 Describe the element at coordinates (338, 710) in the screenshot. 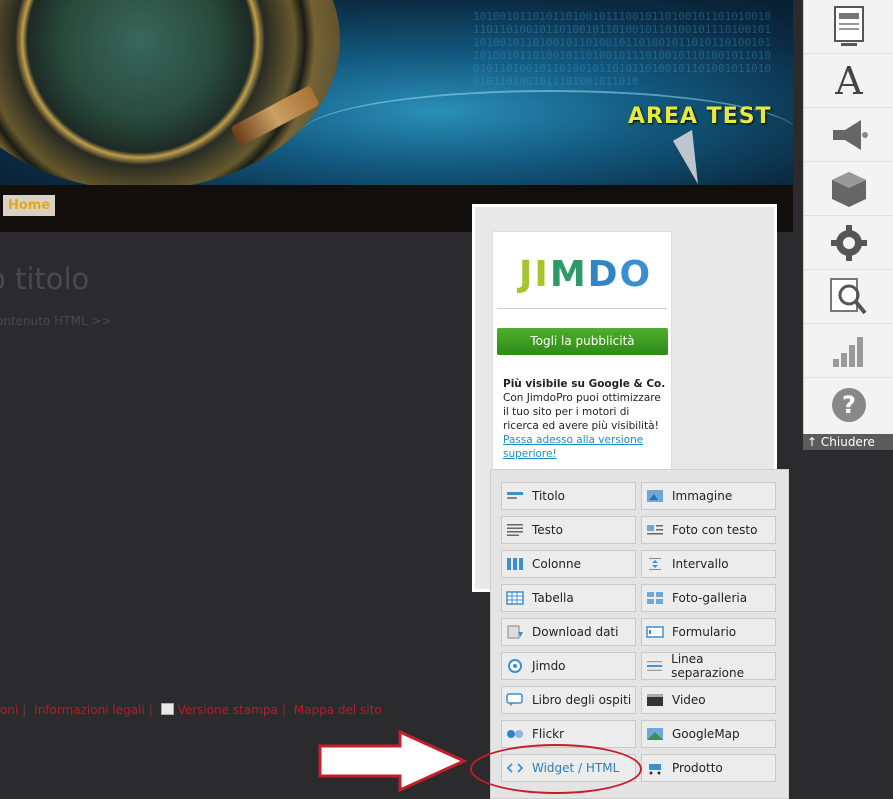

I see `footer-link-sitemap: Mappa del sito` at that location.